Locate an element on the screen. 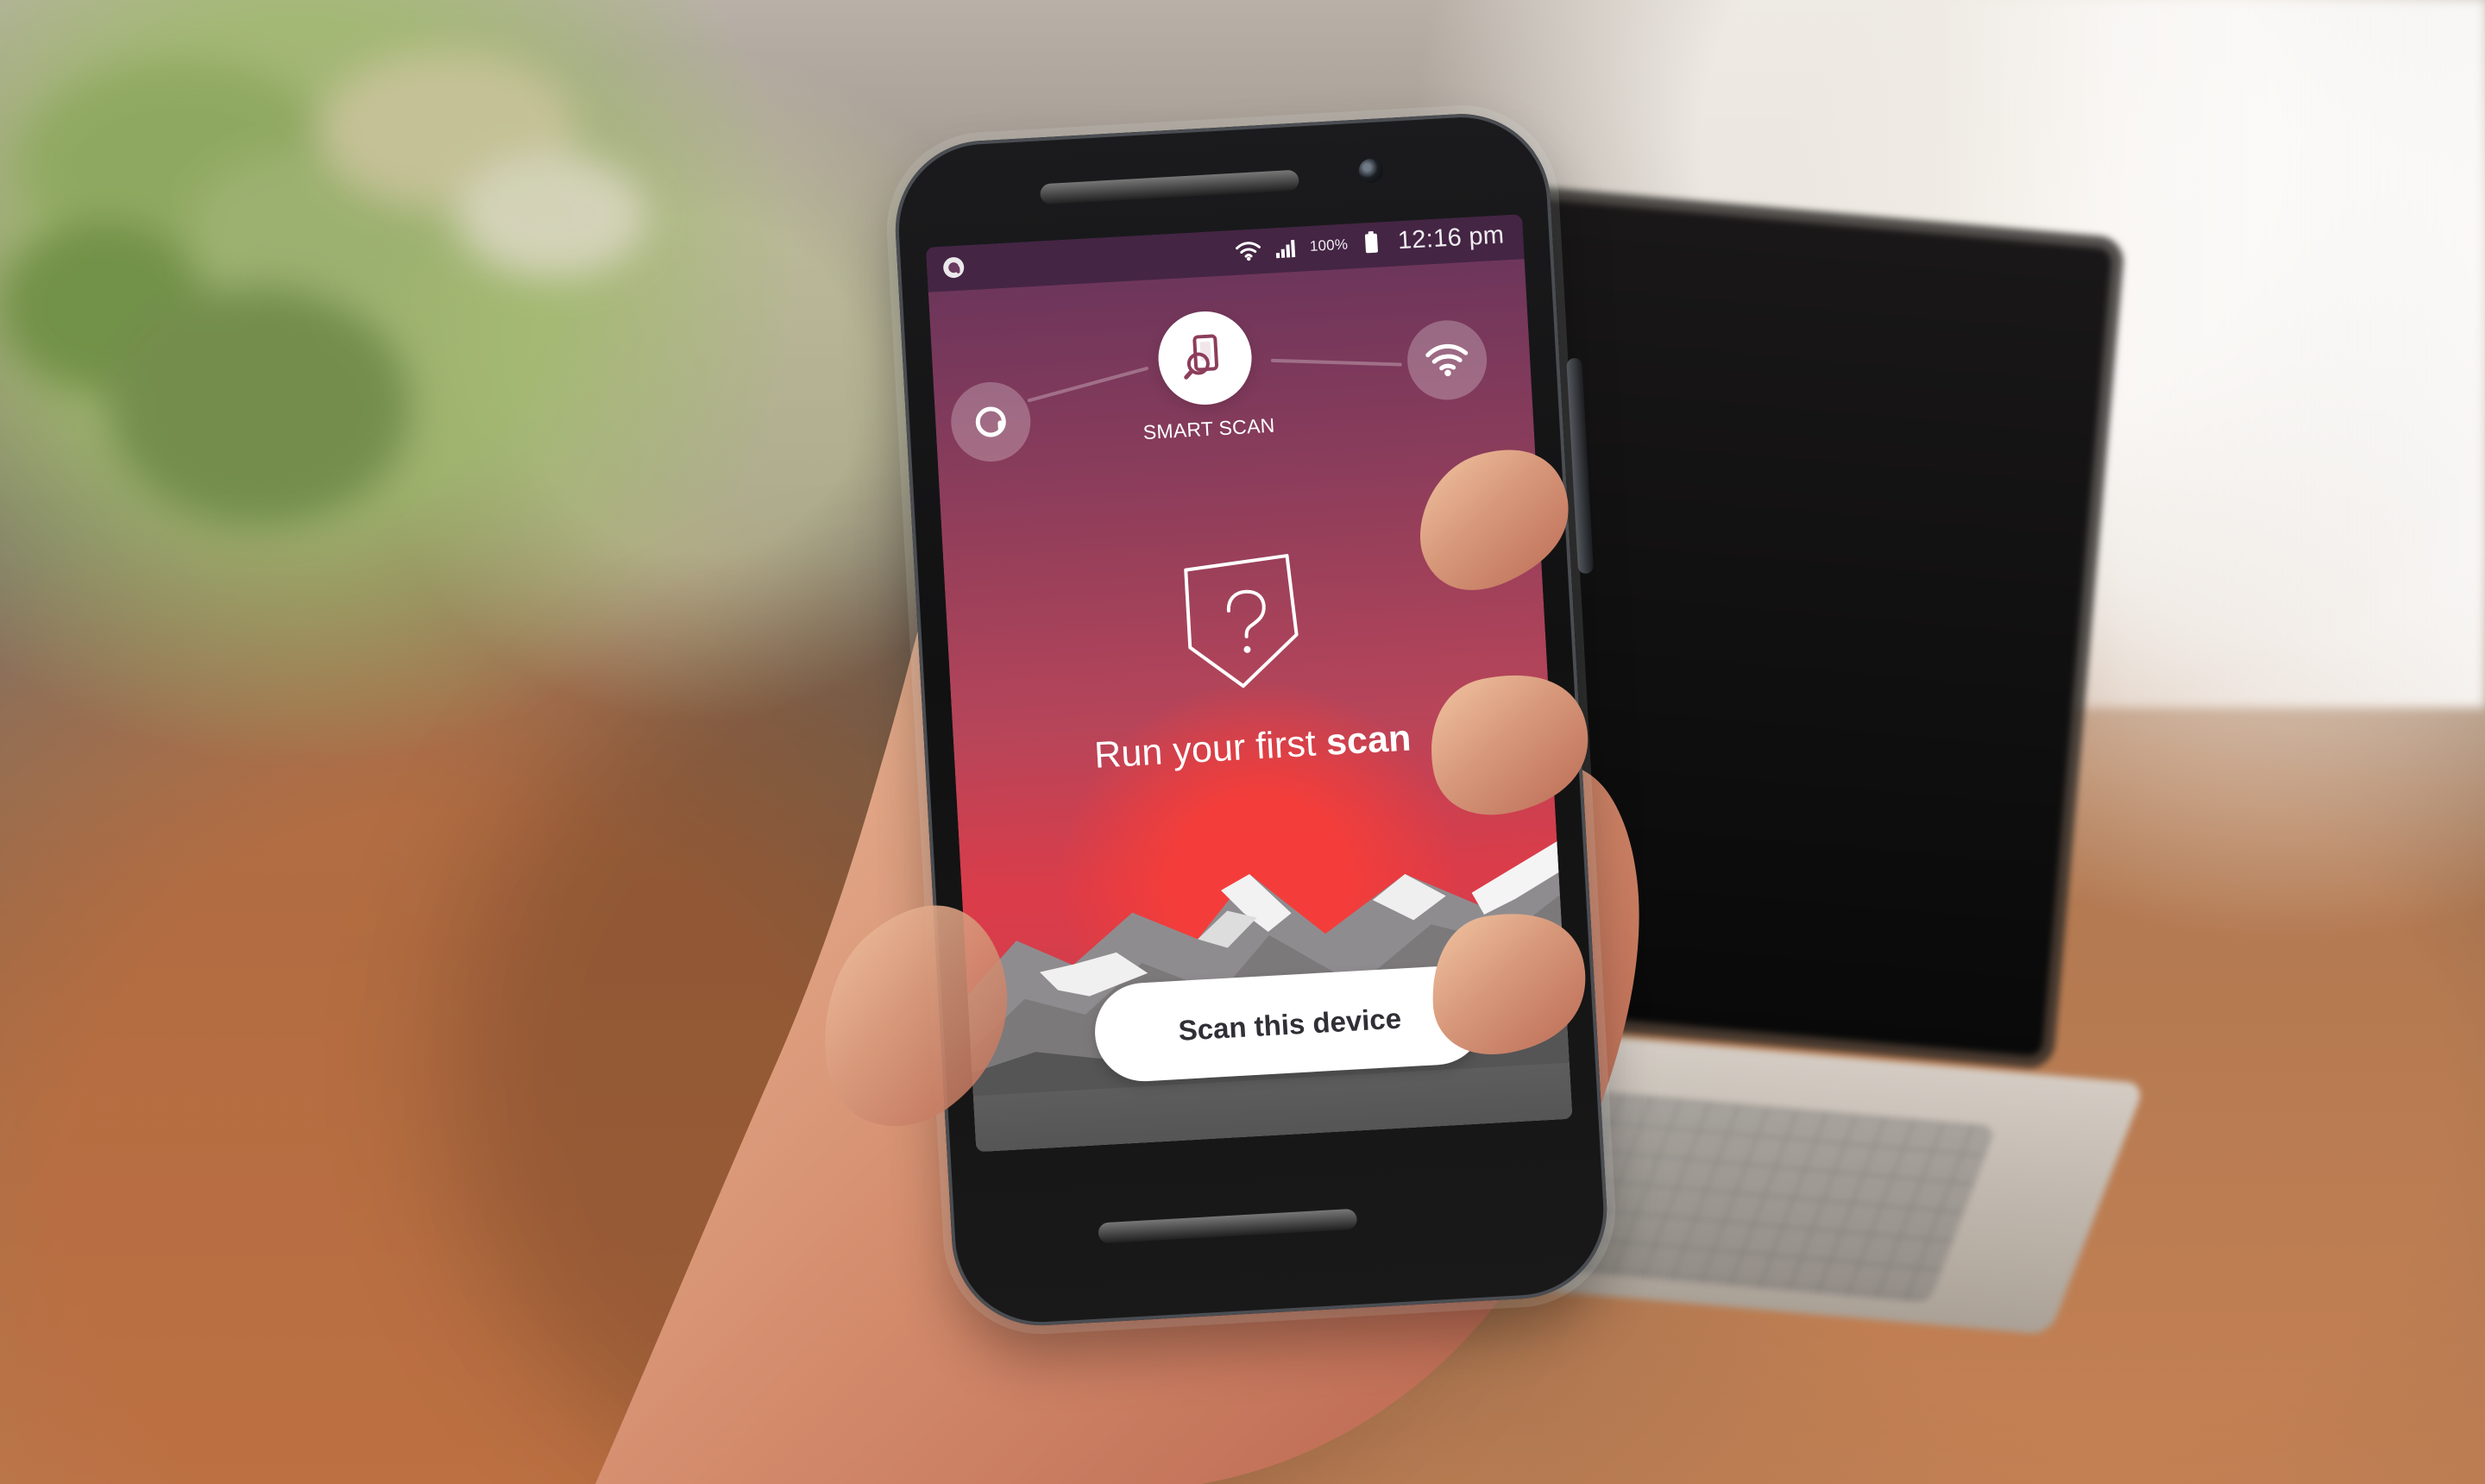 The image size is (2485, 1484). battery-icon is located at coordinates (1371, 242).